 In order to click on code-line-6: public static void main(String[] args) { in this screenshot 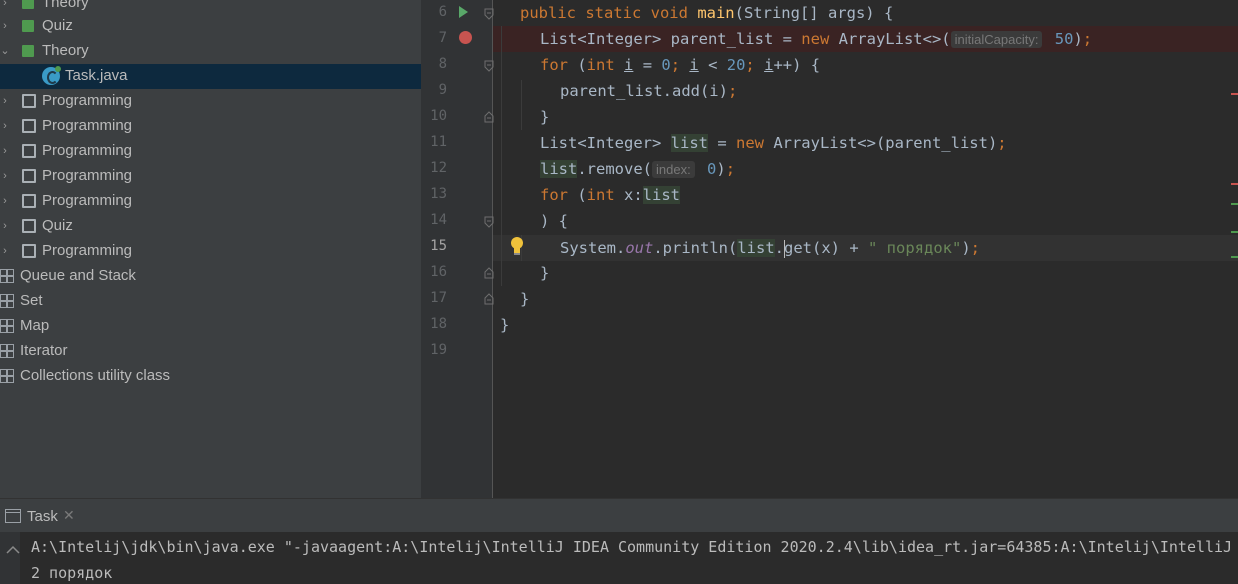, I will do `click(706, 13)`.